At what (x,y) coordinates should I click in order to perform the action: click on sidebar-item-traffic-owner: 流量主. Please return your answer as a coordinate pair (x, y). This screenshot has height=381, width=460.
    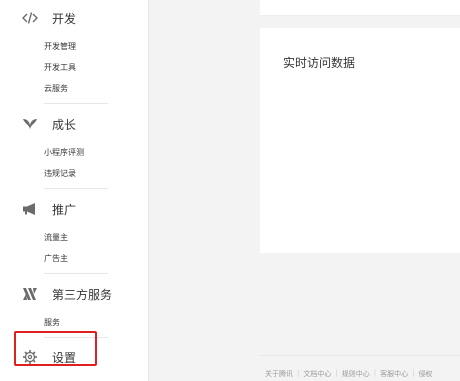
    Looking at the image, I should click on (56, 238).